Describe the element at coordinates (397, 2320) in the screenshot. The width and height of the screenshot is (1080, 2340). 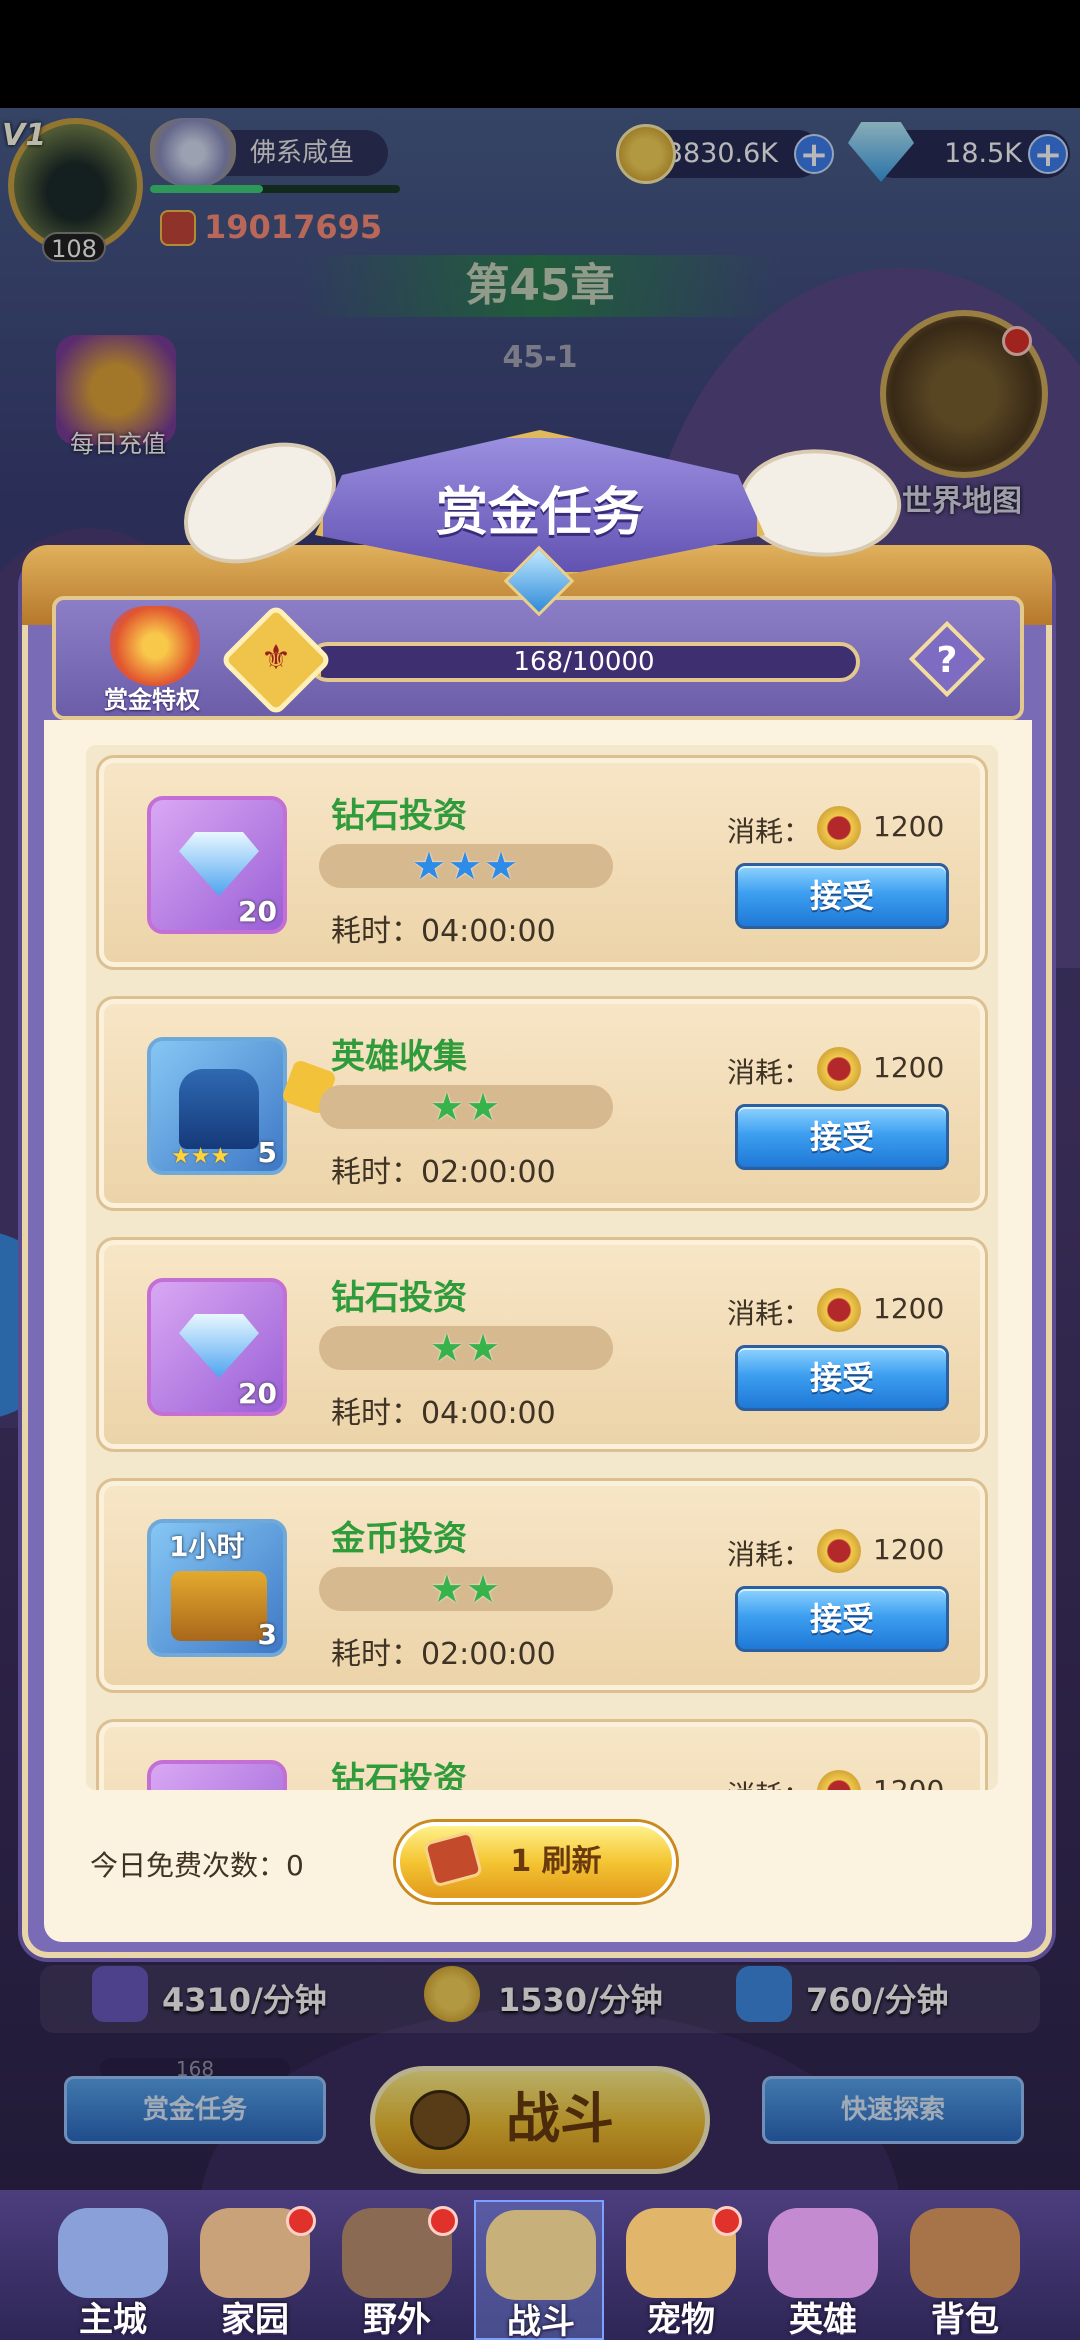
I see `nav-label: 野外` at that location.